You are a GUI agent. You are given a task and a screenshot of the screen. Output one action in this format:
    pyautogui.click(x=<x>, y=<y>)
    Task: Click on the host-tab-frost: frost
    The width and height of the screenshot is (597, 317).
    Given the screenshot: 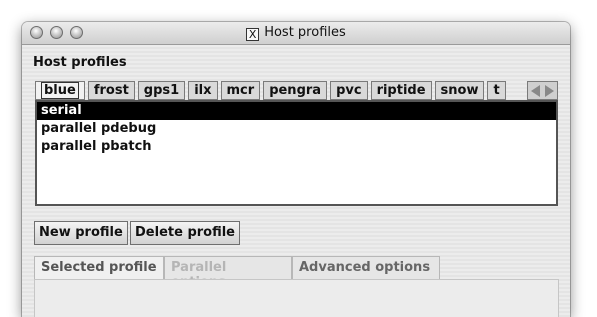 What is the action you would take?
    pyautogui.click(x=111, y=90)
    